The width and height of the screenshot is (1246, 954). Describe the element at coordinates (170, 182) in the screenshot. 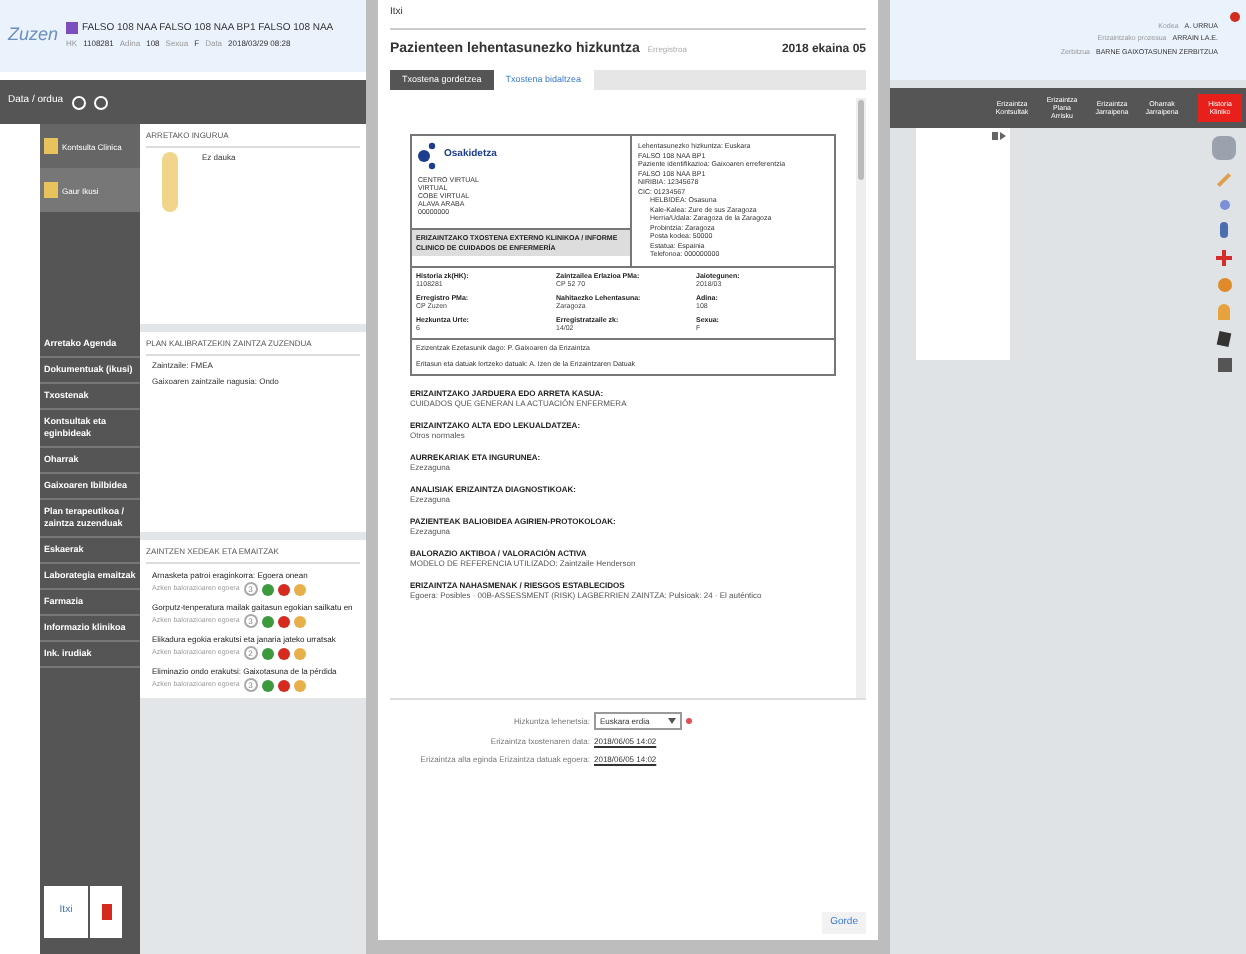

I see `body-figure-icon` at that location.